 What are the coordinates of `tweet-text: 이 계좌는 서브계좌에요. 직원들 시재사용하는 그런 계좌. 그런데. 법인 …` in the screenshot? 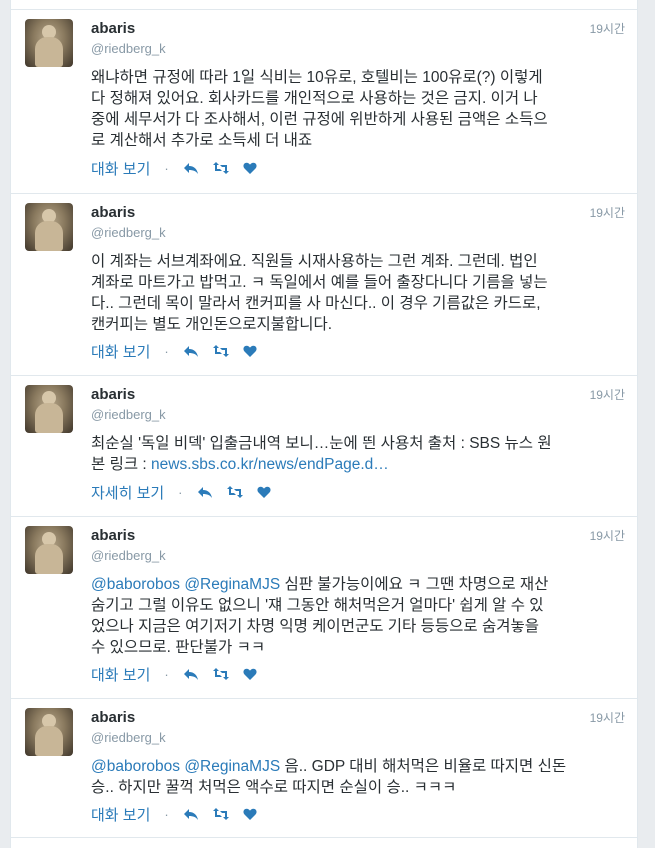 It's located at (319, 293).